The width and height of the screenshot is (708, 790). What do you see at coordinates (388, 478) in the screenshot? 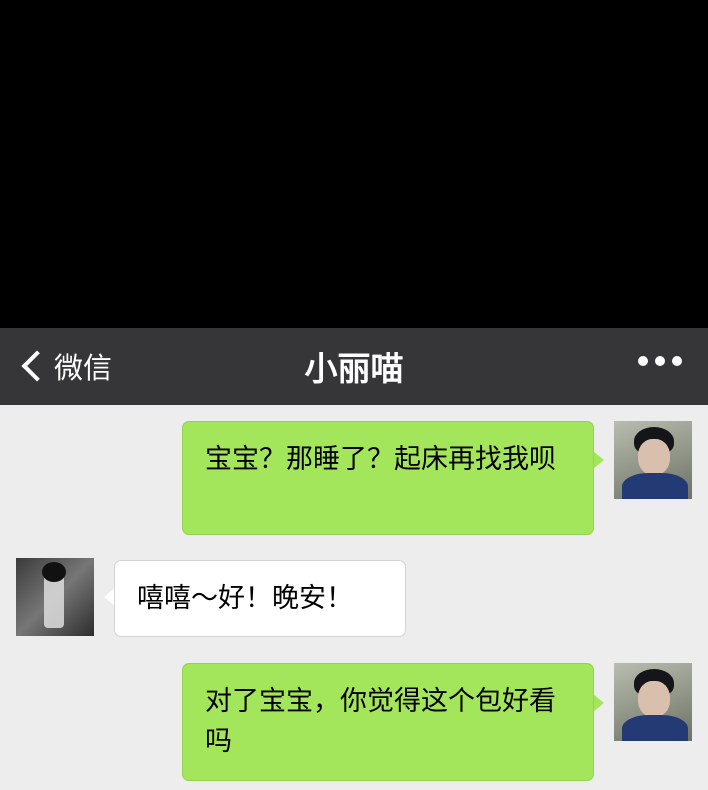
I see `message-bubble-sent: 宝宝？那睡了？起床再找我呗` at bounding box center [388, 478].